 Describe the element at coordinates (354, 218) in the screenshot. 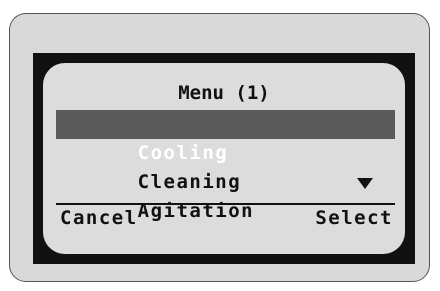

I see `select-softkey: Select` at that location.